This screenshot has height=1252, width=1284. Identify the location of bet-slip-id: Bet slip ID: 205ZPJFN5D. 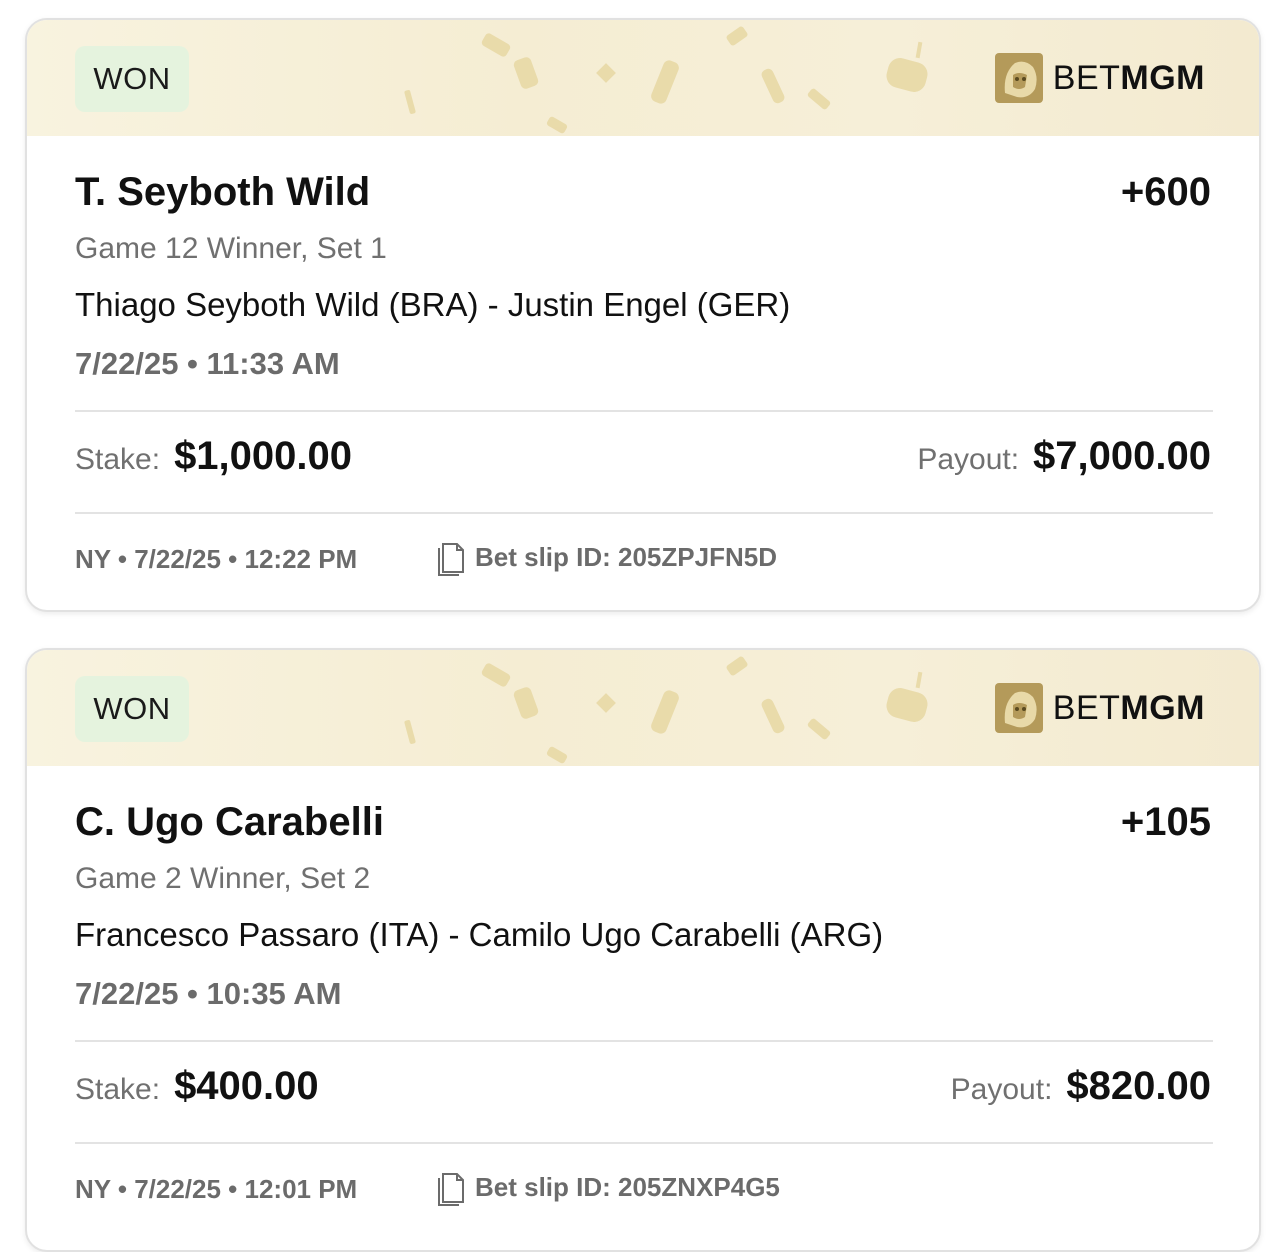
(605, 557).